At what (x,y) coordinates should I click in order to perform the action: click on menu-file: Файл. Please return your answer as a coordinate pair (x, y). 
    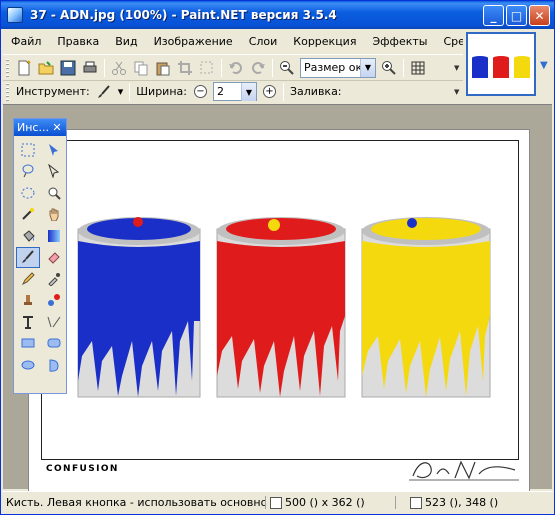
    Looking at the image, I should click on (26, 42).